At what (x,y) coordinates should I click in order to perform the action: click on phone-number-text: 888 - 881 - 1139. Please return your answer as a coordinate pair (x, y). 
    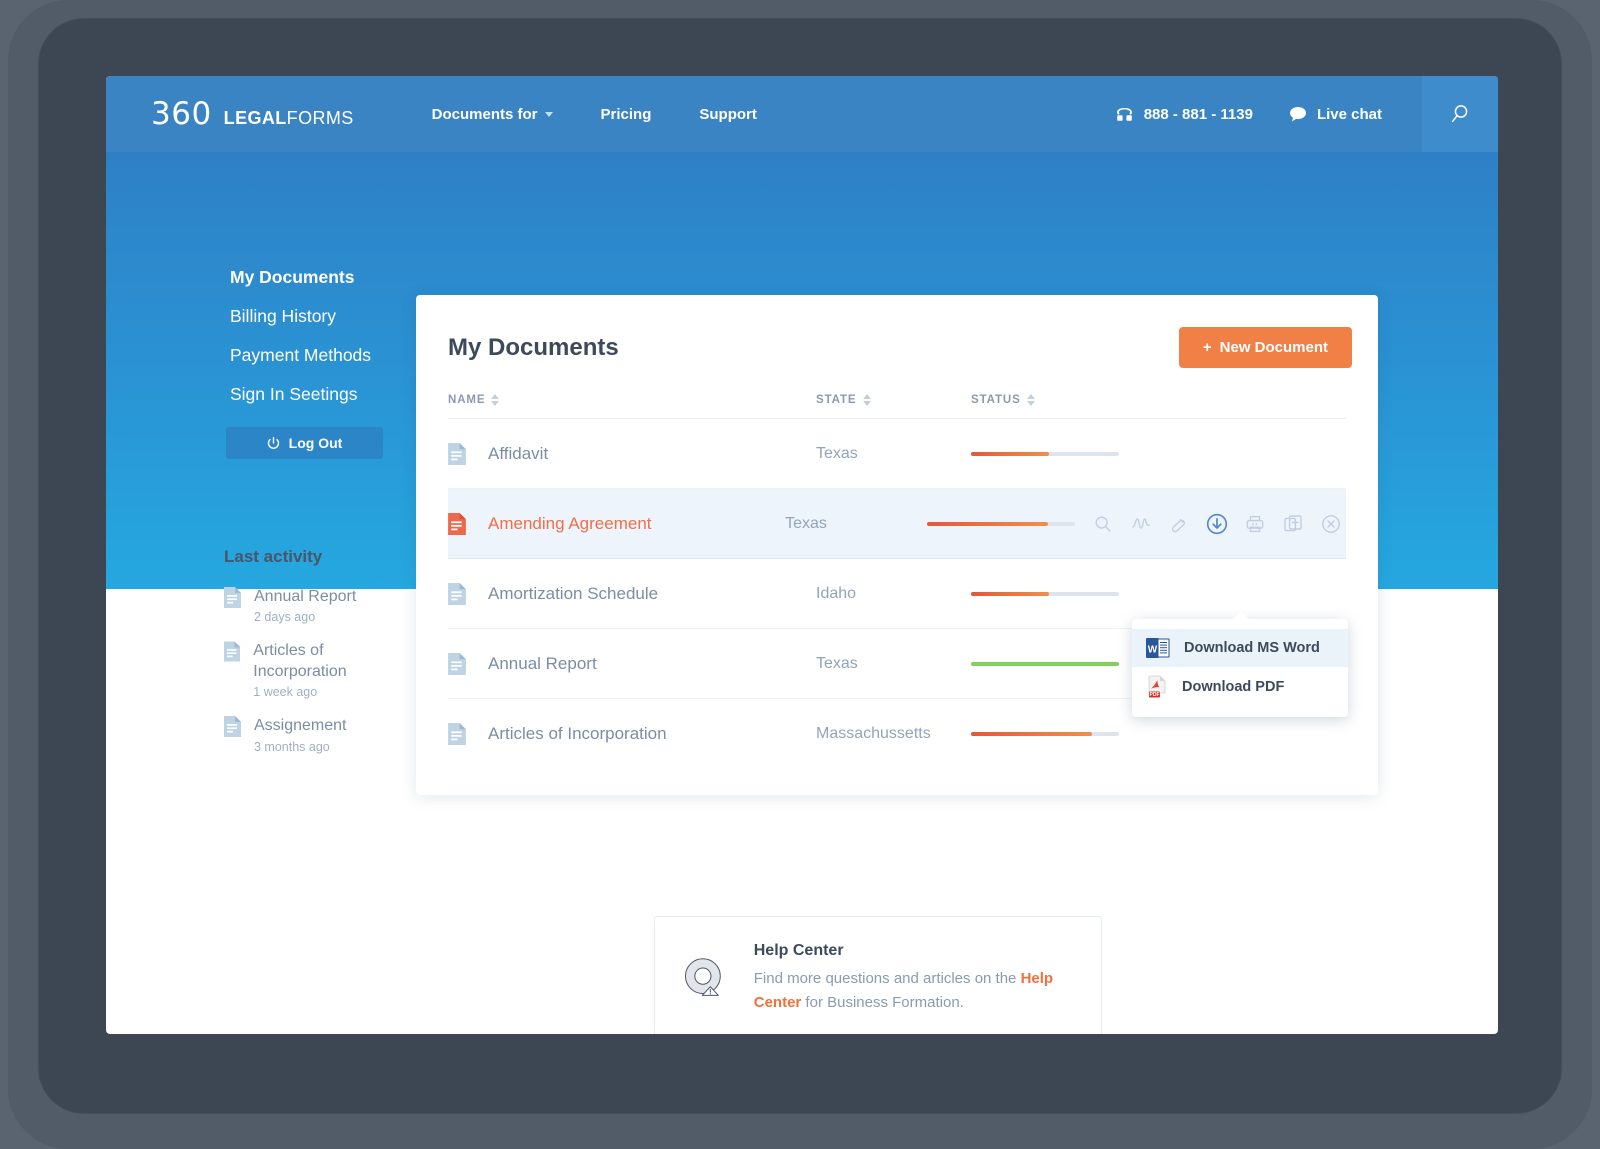
    Looking at the image, I should click on (1198, 114).